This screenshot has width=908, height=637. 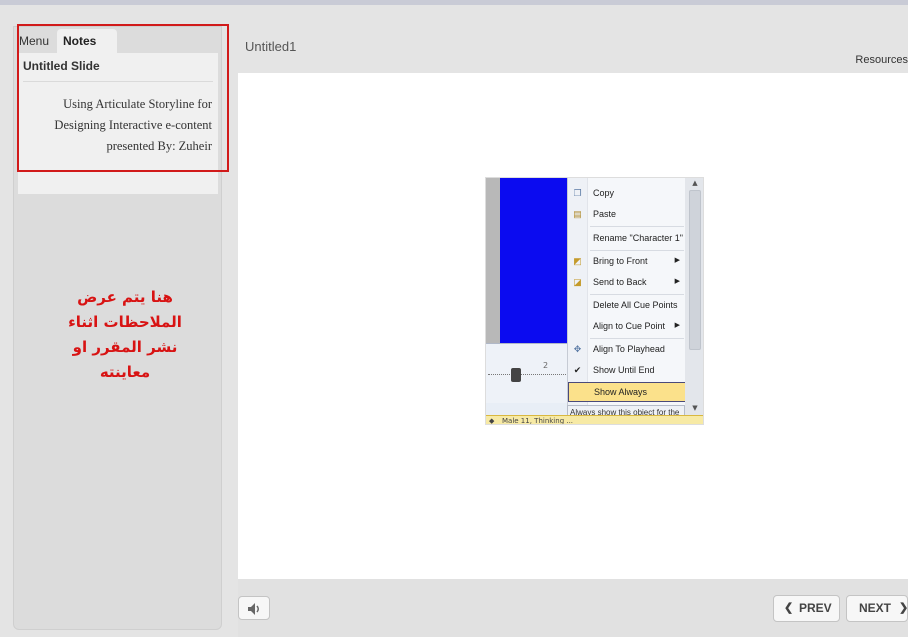 I want to click on timeline-ruler, so click(x=527, y=374).